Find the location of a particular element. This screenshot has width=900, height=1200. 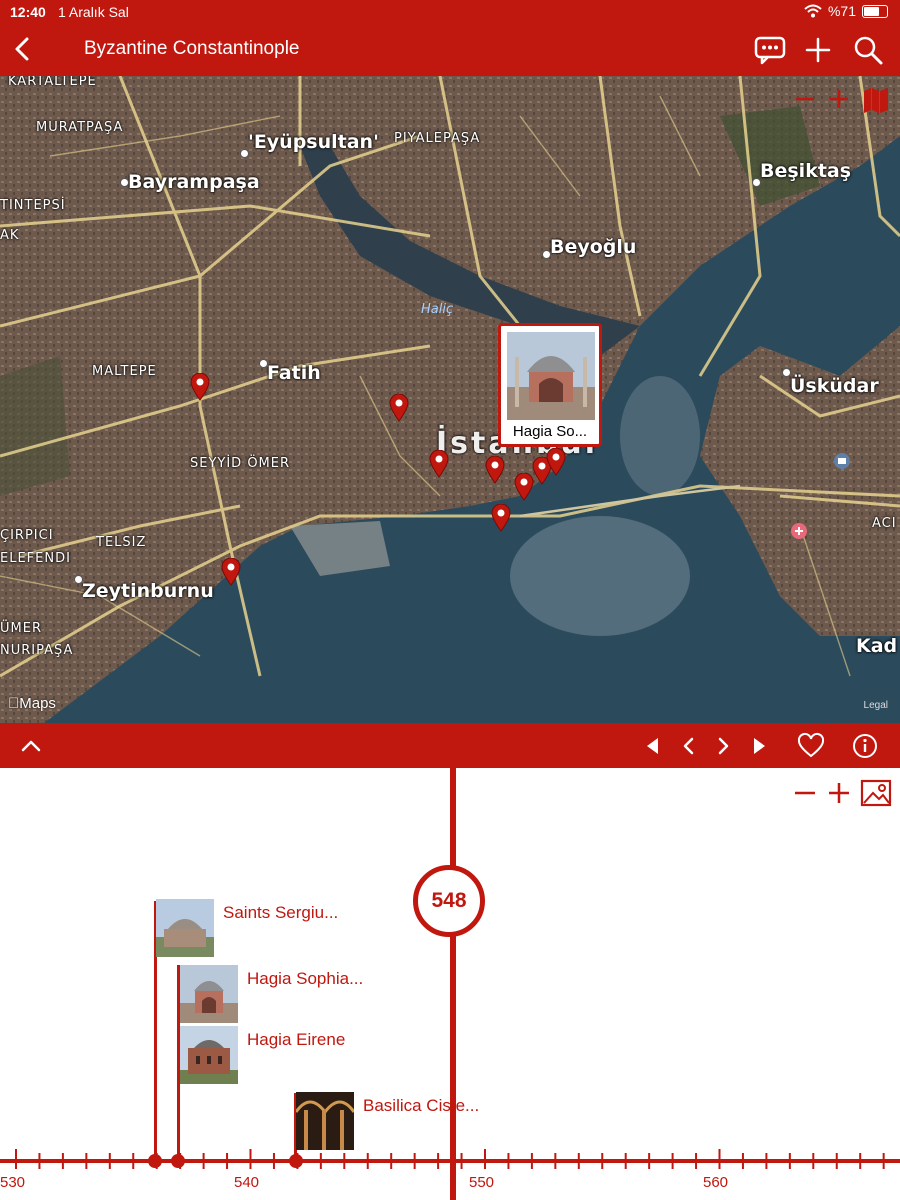

map-label-umer: ÜMER is located at coordinates (21, 628).